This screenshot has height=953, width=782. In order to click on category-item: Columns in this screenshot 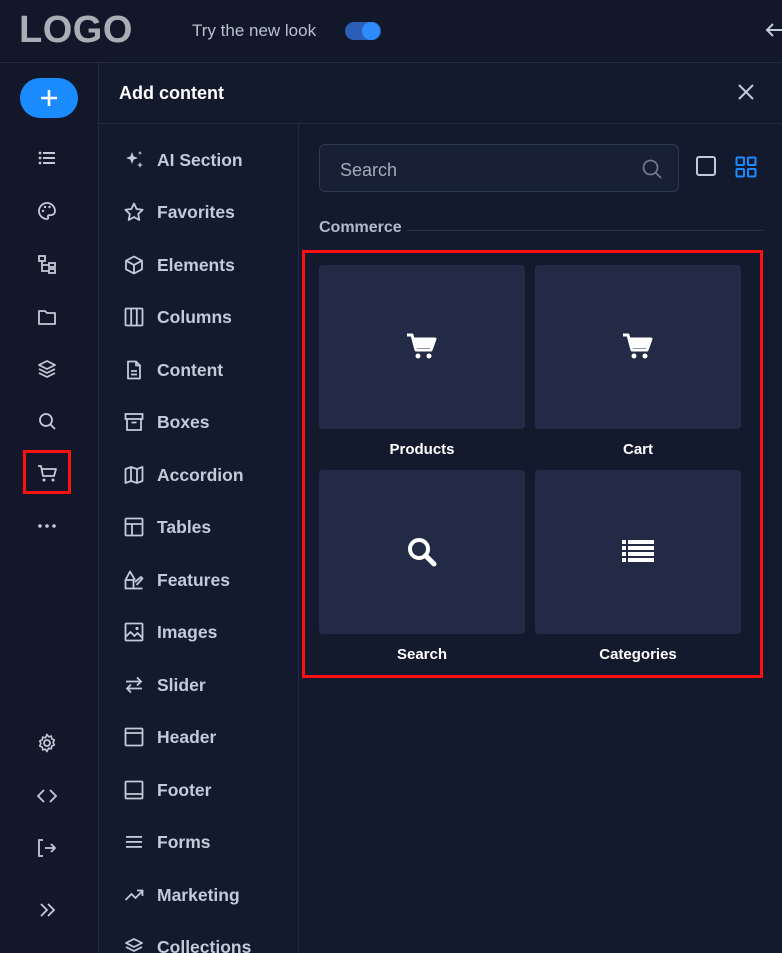, I will do `click(177, 317)`.